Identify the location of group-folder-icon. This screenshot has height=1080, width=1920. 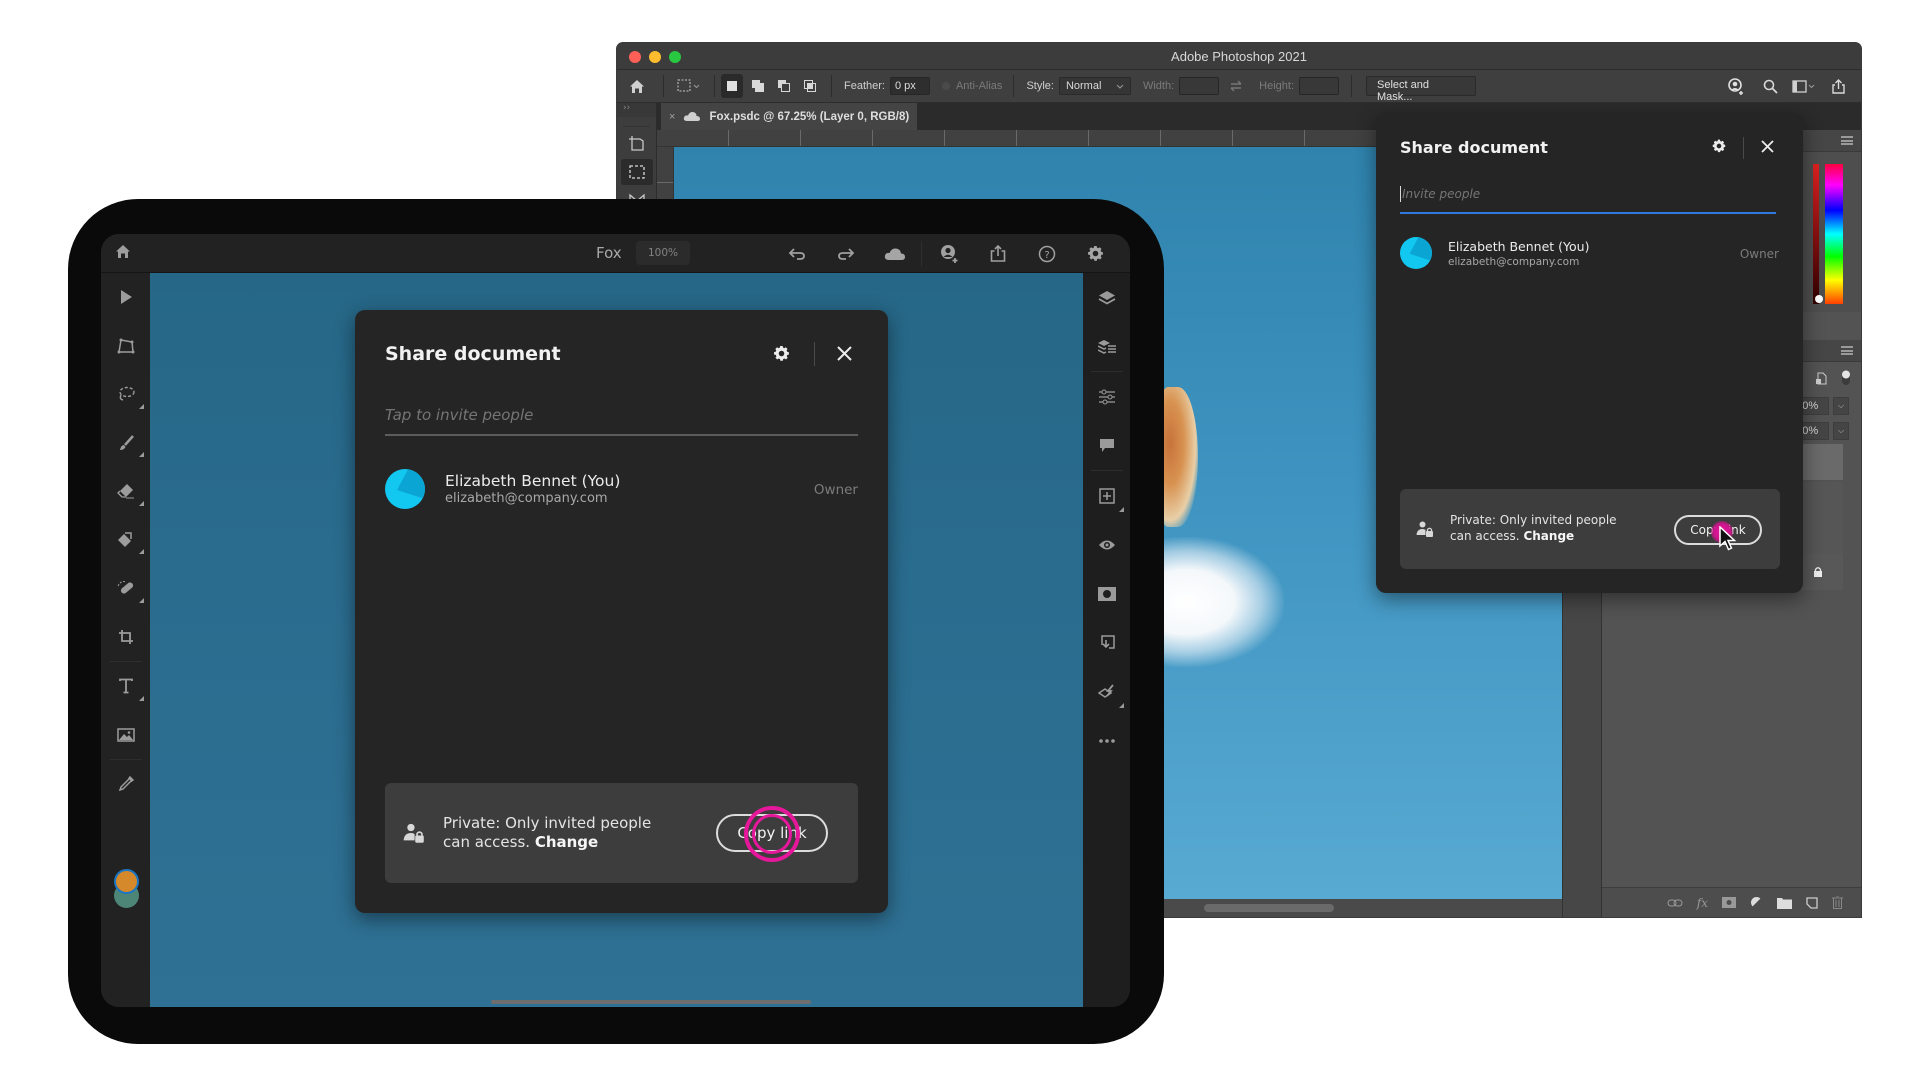
(1784, 903).